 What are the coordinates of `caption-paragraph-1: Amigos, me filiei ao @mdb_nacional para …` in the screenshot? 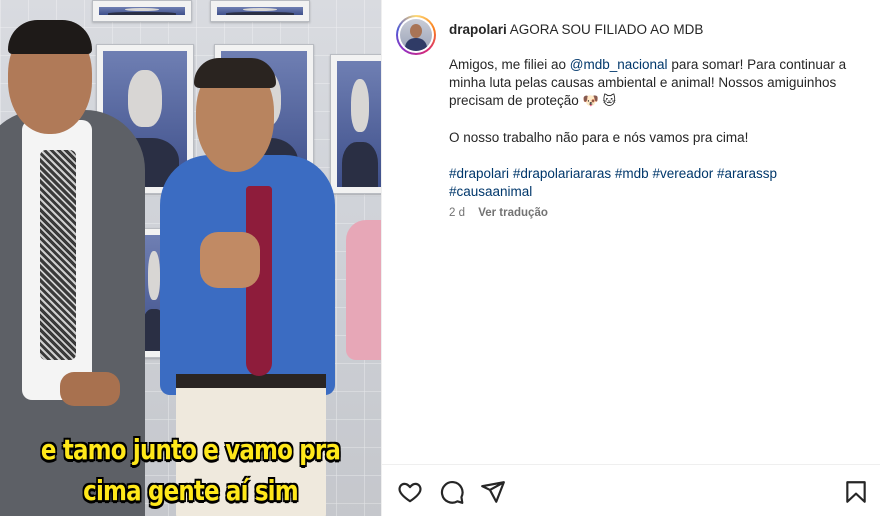 It's located at (654, 83).